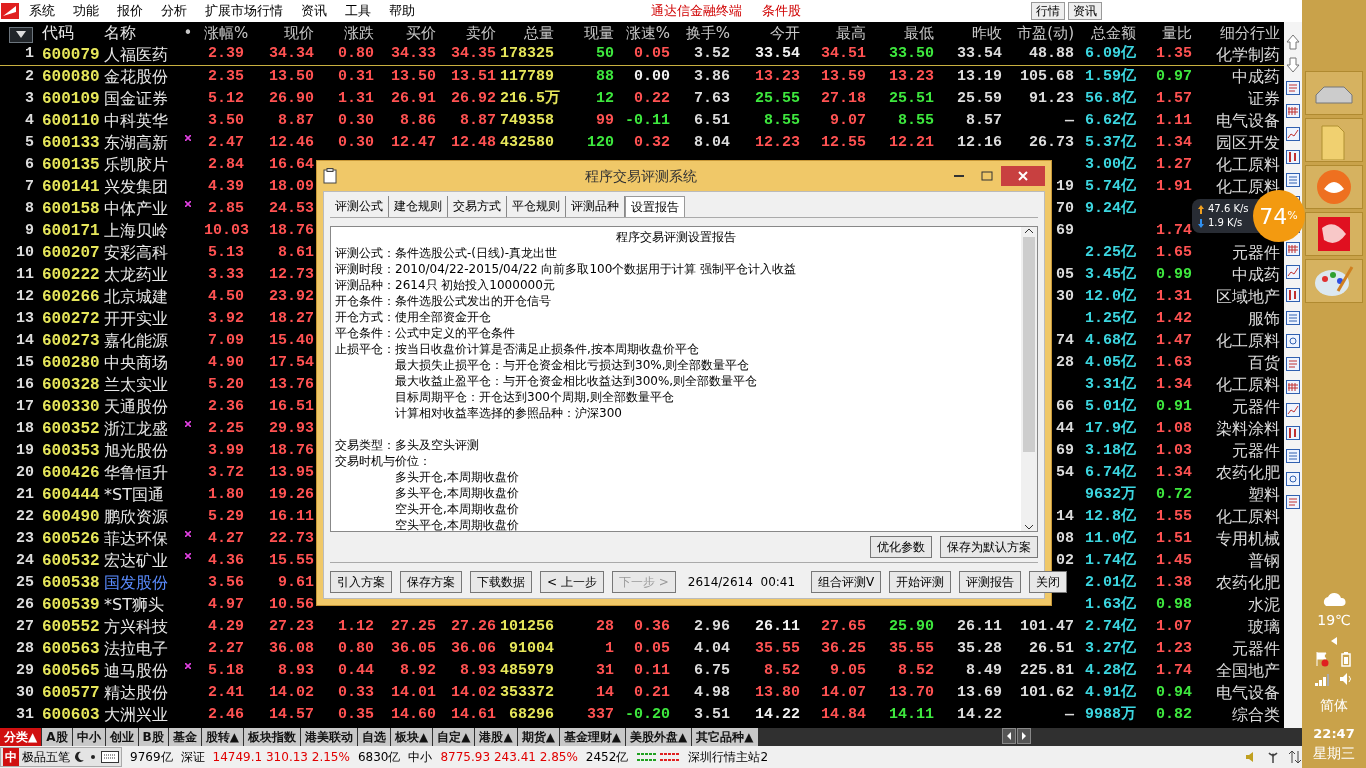 This screenshot has width=1366, height=768. Describe the element at coordinates (226, 494) in the screenshot. I see `table-cell: 1.80` at that location.